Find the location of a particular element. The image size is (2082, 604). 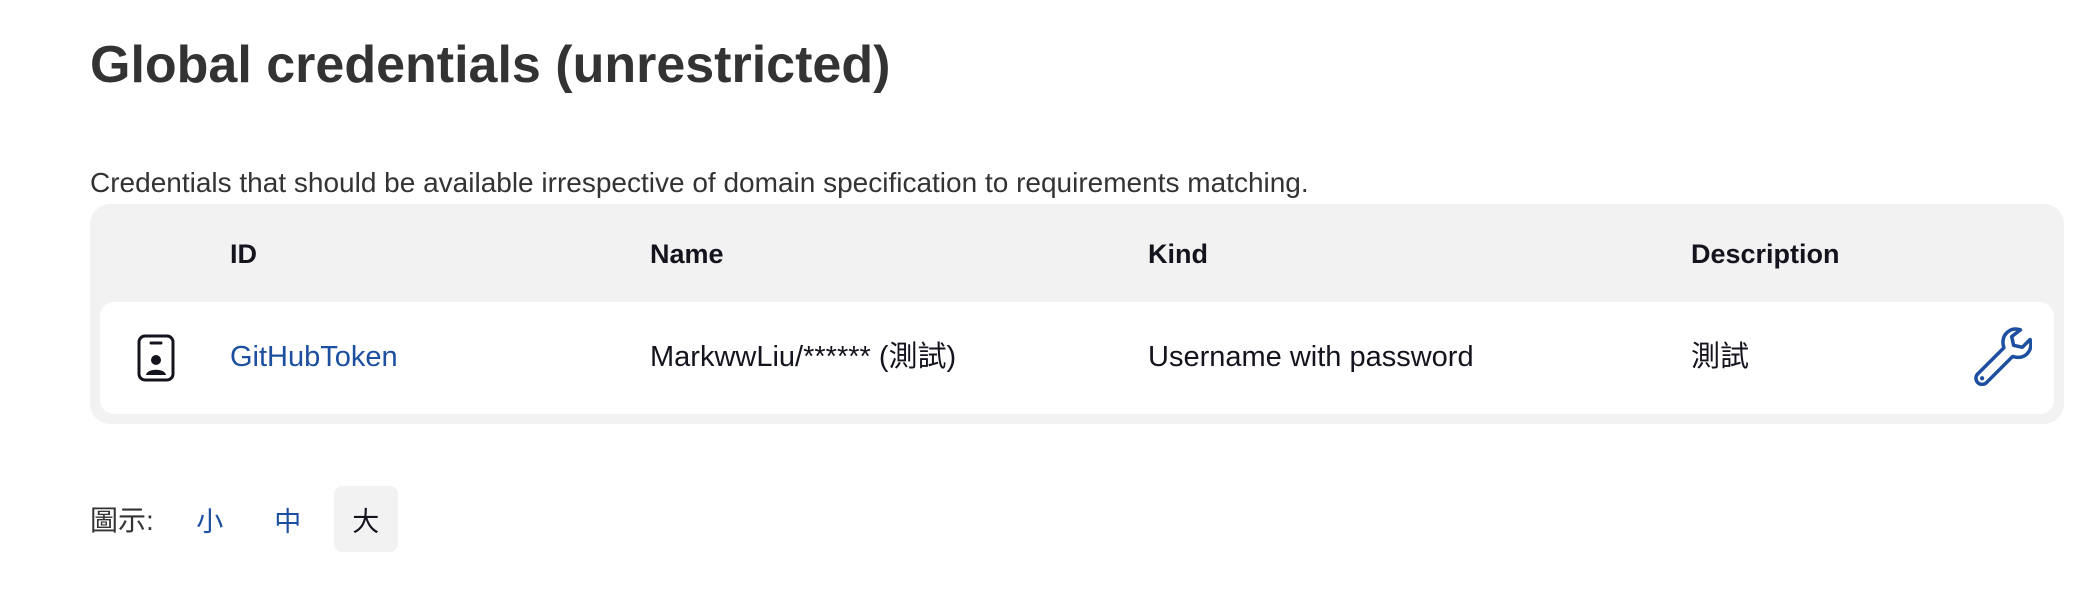

icon-size-small-button: 小 is located at coordinates (210, 519).